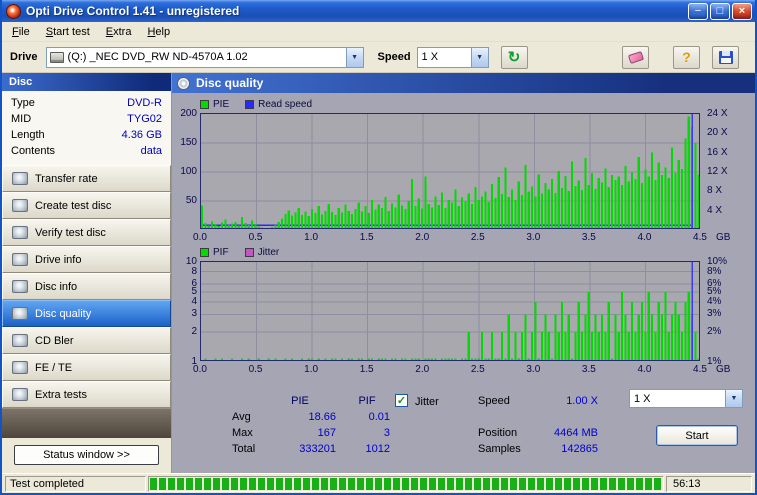  I want to click on legend-item-pif: PIF, so click(214, 252).